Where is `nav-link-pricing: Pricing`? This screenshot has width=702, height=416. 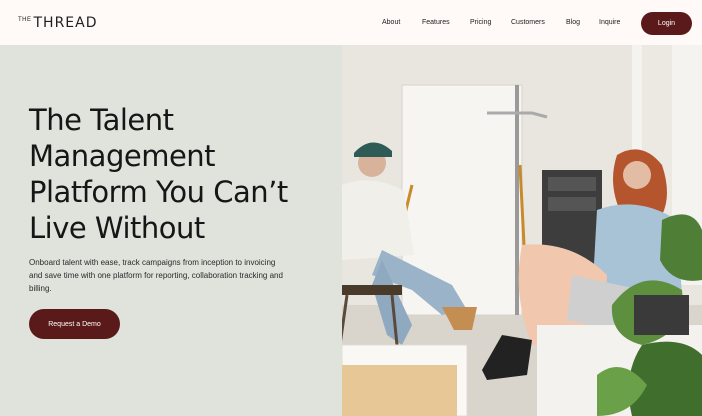
nav-link-pricing: Pricing is located at coordinates (480, 22).